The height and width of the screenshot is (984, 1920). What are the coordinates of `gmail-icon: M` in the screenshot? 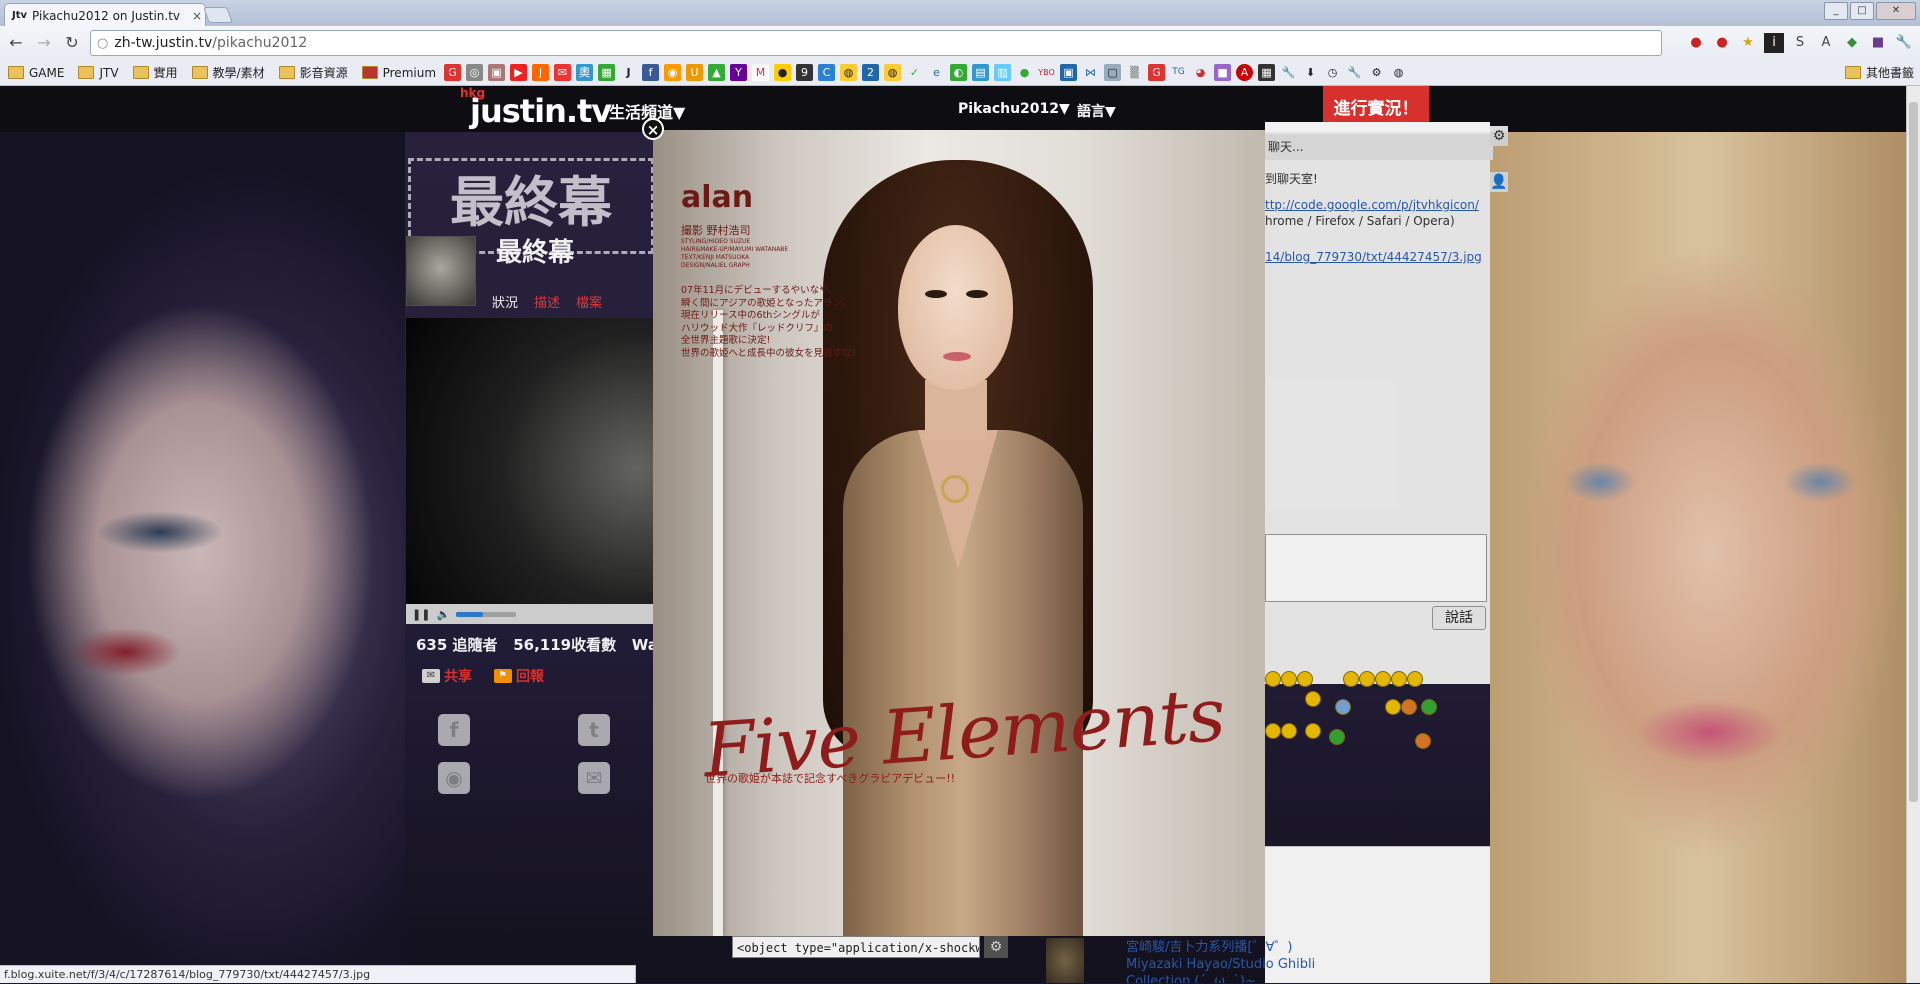 It's located at (761, 72).